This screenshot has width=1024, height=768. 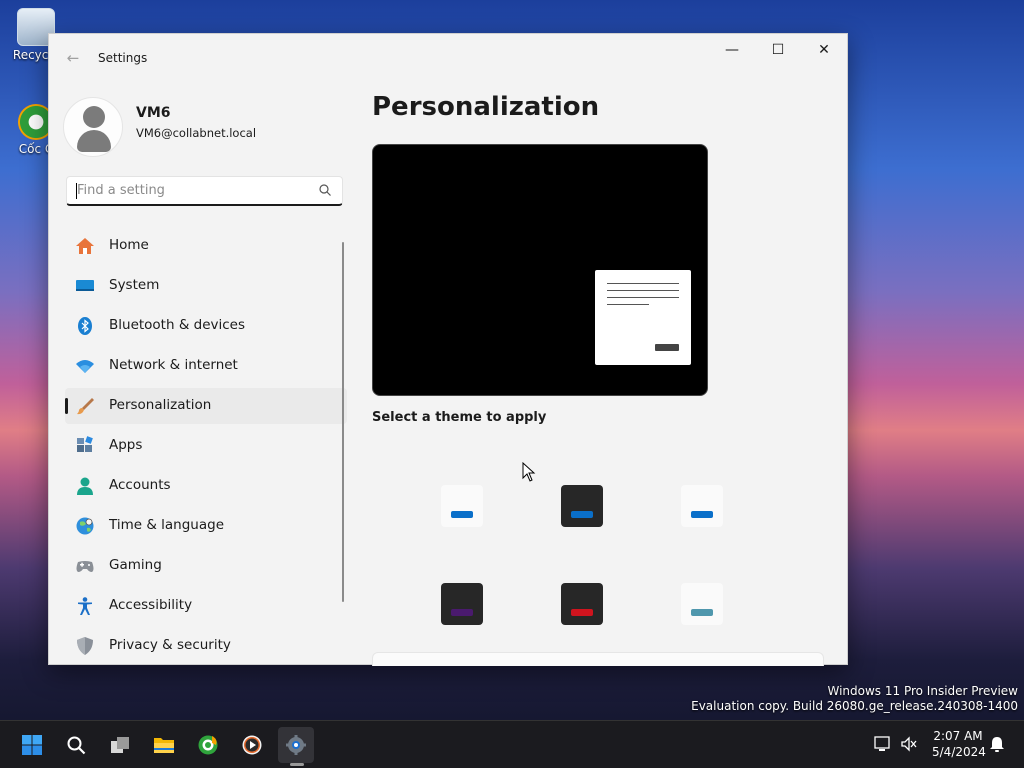 I want to click on system-icon, so click(x=85, y=285).